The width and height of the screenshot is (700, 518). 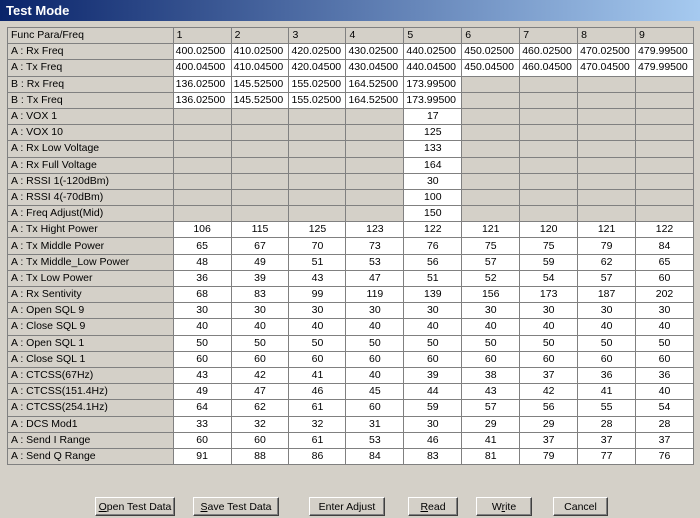 What do you see at coordinates (236, 506) in the screenshot?
I see `save-test-data-button: Save Test Data` at bounding box center [236, 506].